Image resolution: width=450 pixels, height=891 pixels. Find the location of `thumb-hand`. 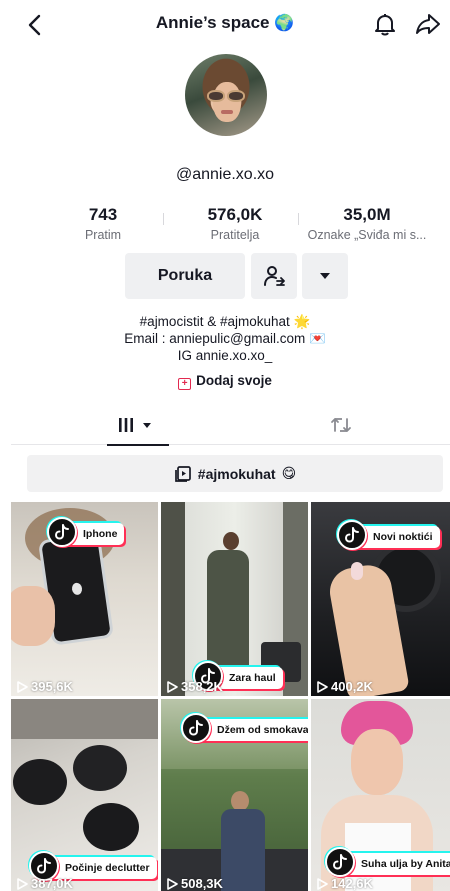

thumb-hand is located at coordinates (33, 616).